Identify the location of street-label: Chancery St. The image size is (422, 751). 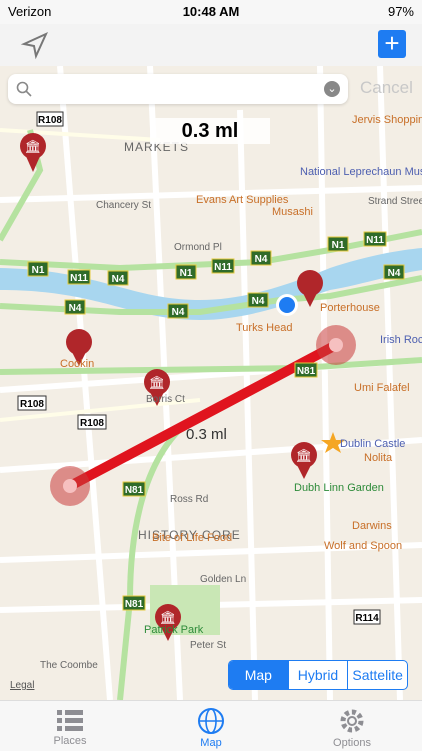
(124, 205).